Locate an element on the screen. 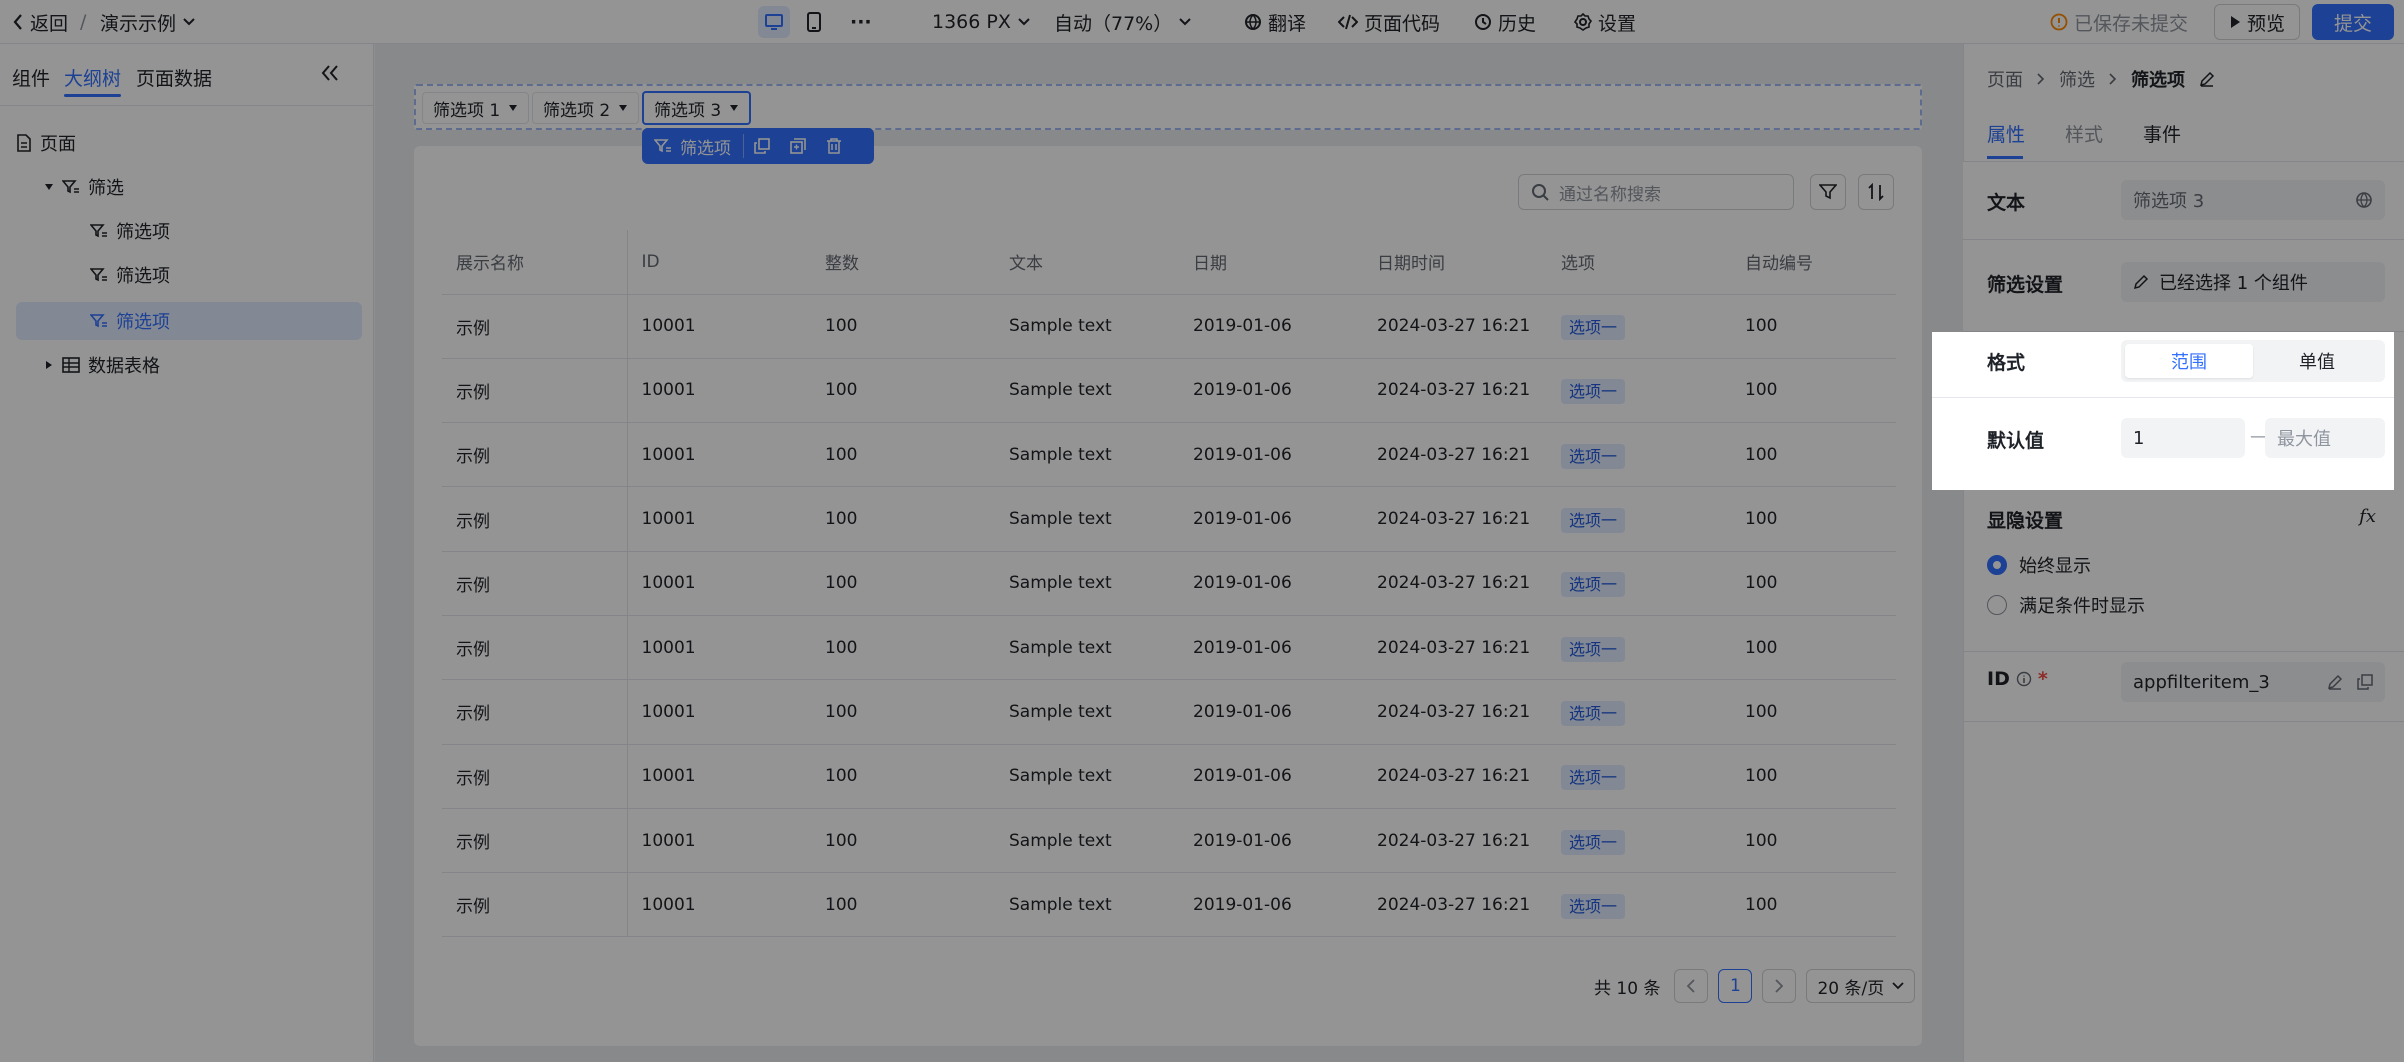 The width and height of the screenshot is (2404, 1062). tab-components: 组件 is located at coordinates (31, 77).